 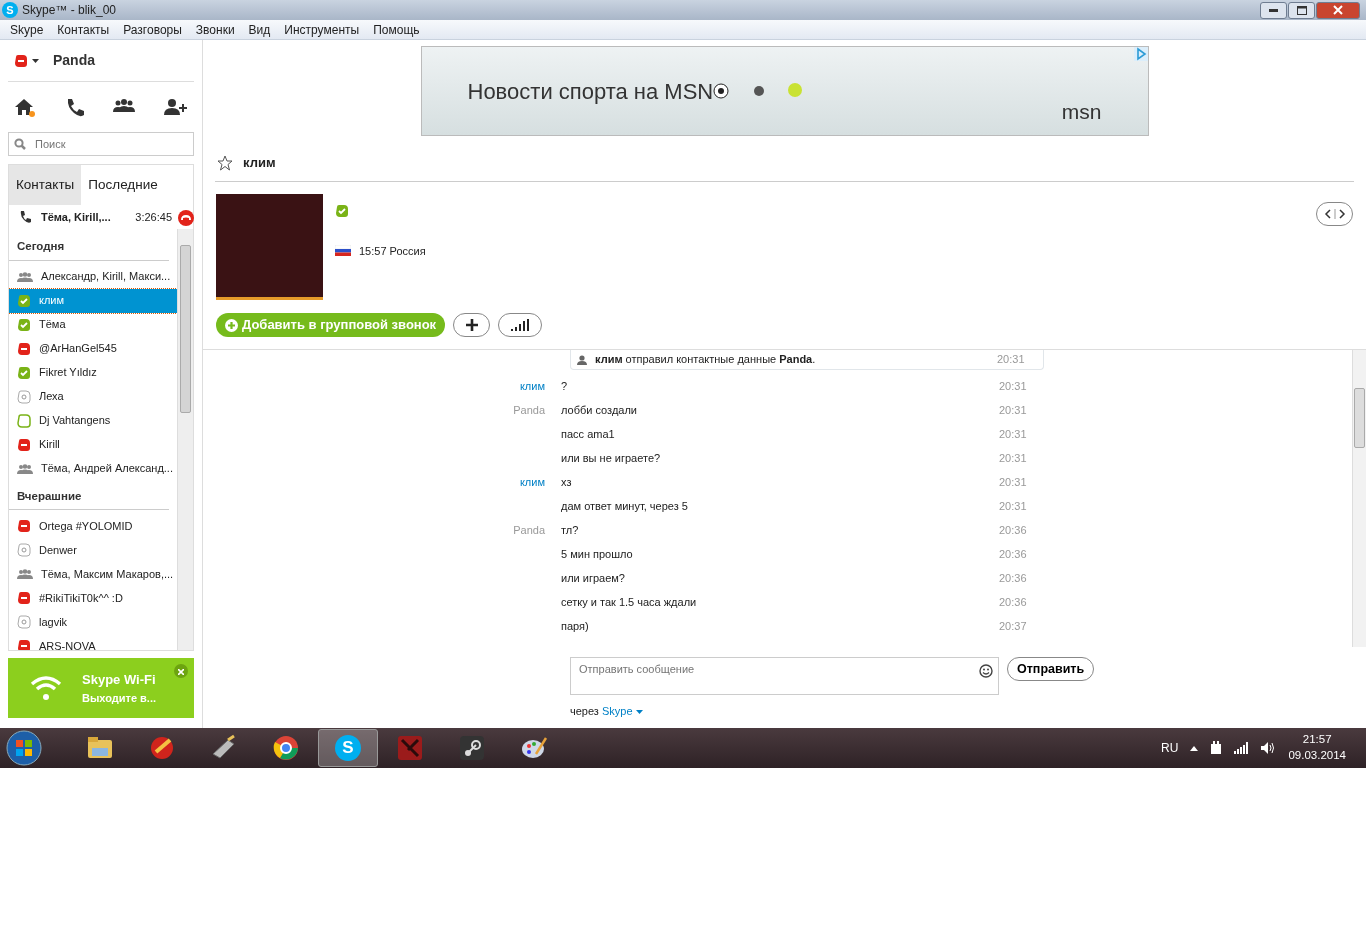 I want to click on smiley-icon, so click(x=986, y=671).